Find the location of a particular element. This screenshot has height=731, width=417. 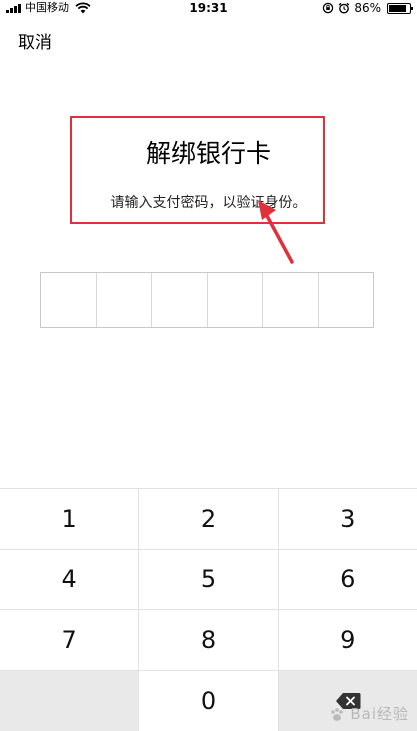

password-input is located at coordinates (207, 300).